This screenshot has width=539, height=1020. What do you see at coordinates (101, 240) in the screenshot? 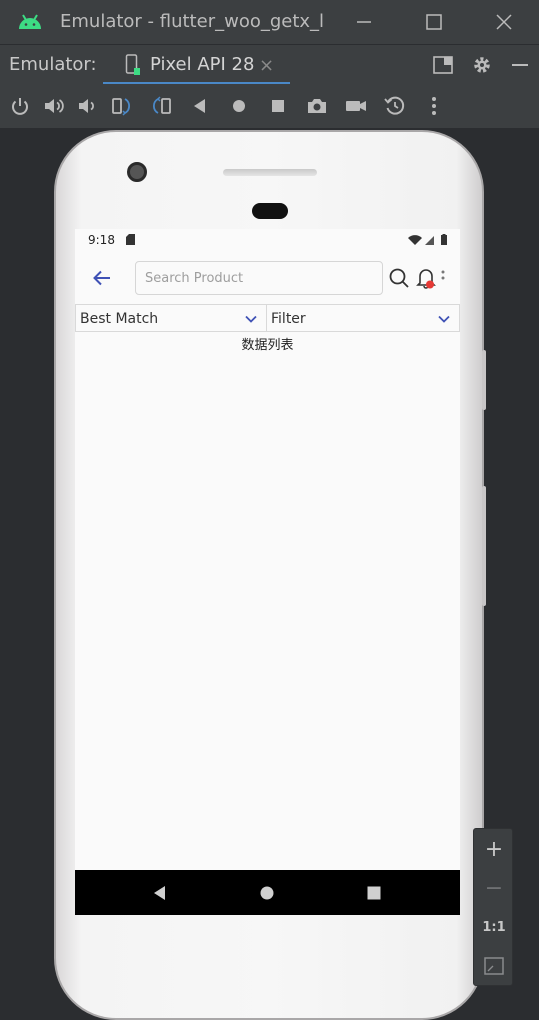
I see `status-time: 9:18` at bounding box center [101, 240].